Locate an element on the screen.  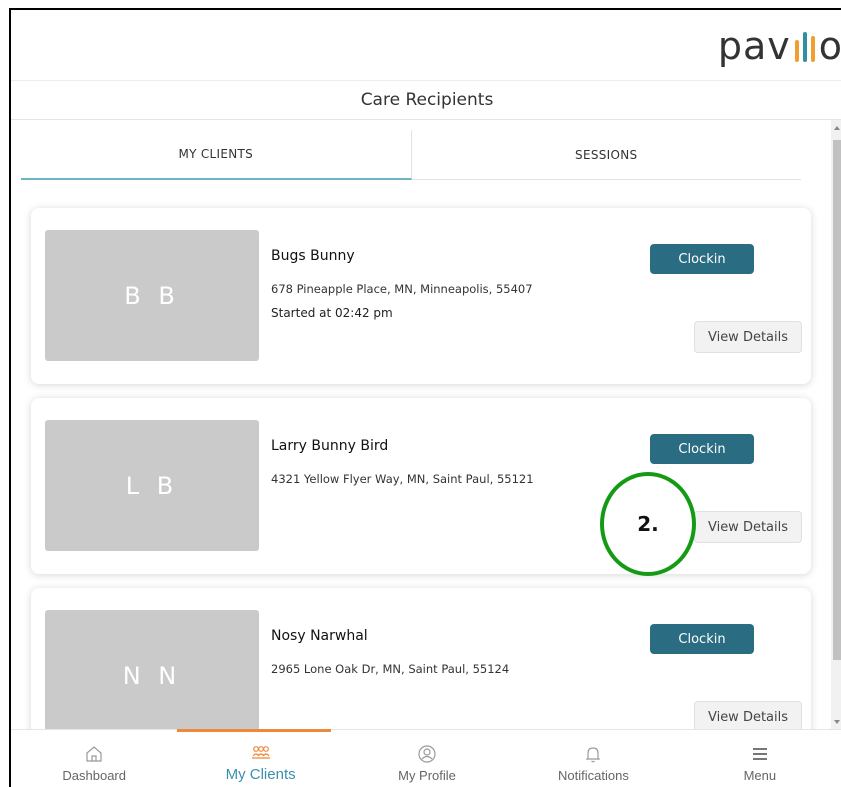
avatar: B B is located at coordinates (152, 295).